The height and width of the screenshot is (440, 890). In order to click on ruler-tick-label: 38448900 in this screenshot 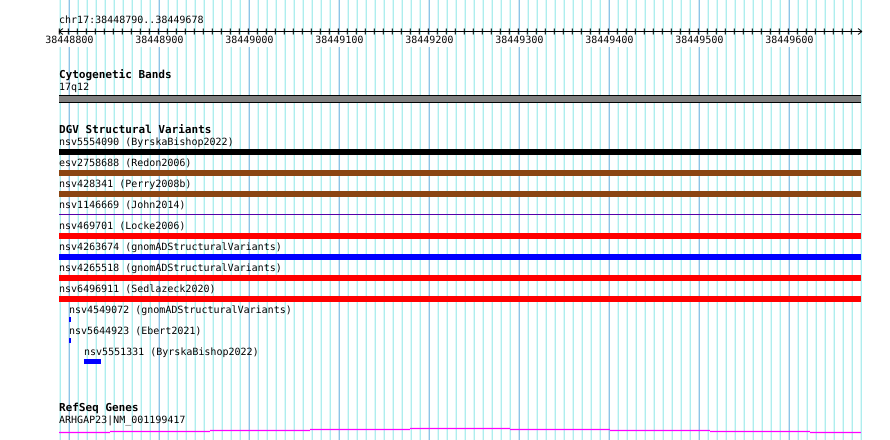, I will do `click(159, 41)`.